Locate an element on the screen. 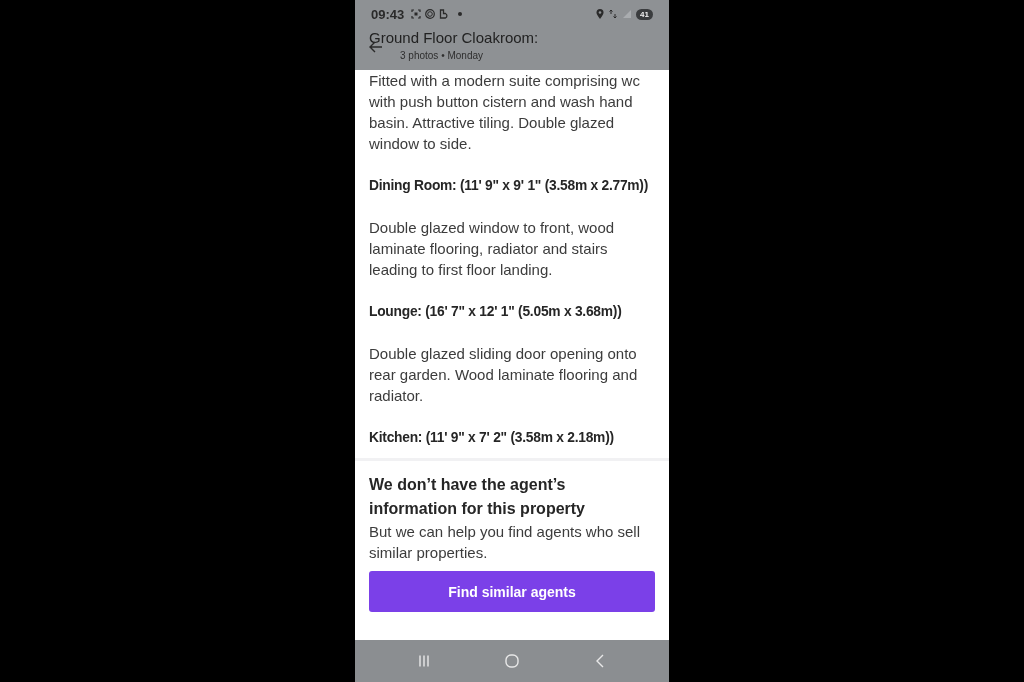 The image size is (1024, 682). disc-icon is located at coordinates (430, 14).